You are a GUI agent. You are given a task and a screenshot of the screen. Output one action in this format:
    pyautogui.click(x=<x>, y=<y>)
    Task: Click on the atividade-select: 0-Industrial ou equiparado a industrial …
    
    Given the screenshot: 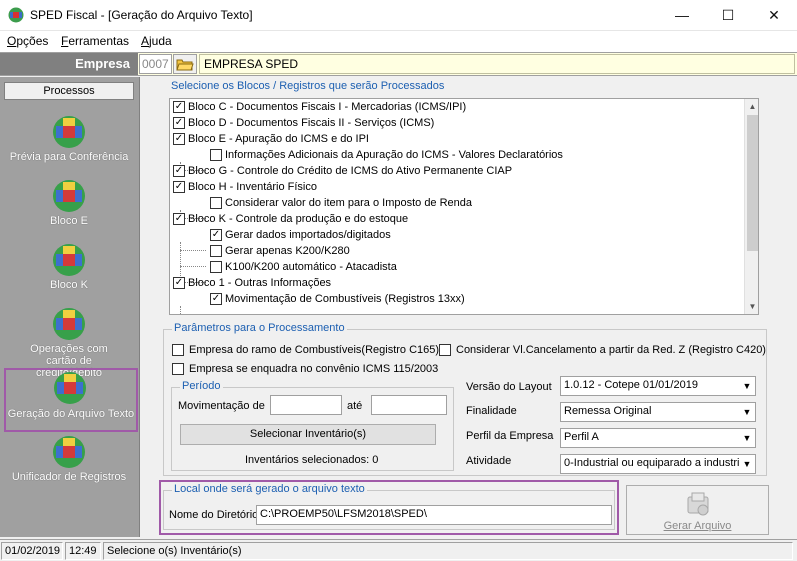 What is the action you would take?
    pyautogui.click(x=658, y=464)
    